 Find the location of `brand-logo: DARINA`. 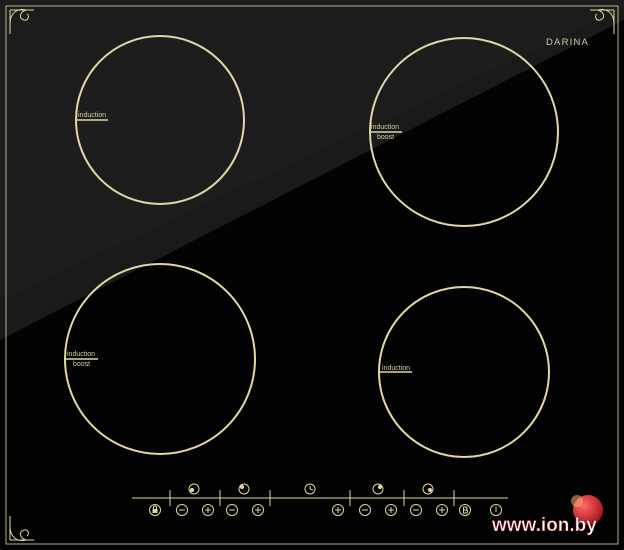

brand-logo: DARINA is located at coordinates (567, 42).